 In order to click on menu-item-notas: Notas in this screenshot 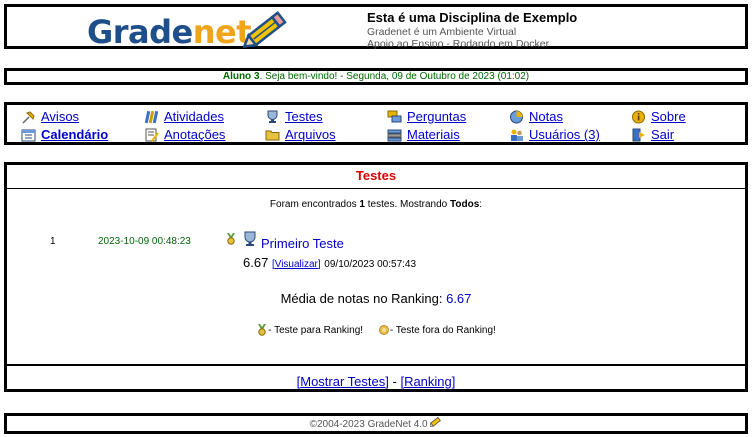, I will do `click(536, 116)`.